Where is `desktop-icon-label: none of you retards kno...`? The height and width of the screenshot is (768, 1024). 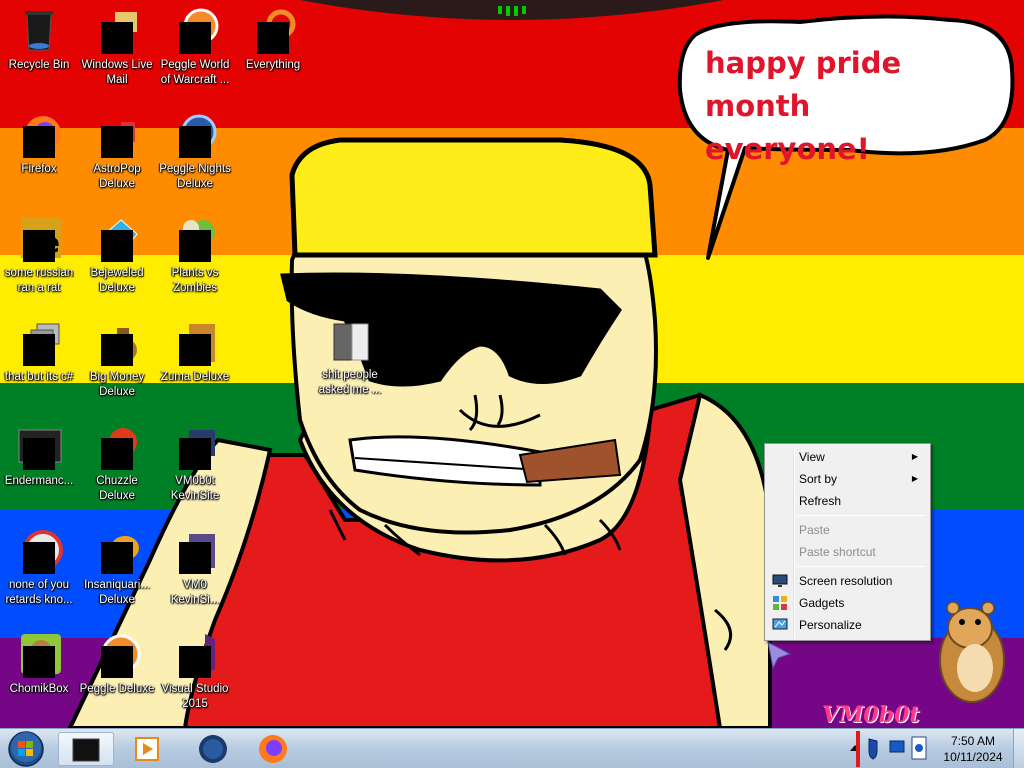
desktop-icon-label: none of you retards kno... is located at coordinates (39, 592).